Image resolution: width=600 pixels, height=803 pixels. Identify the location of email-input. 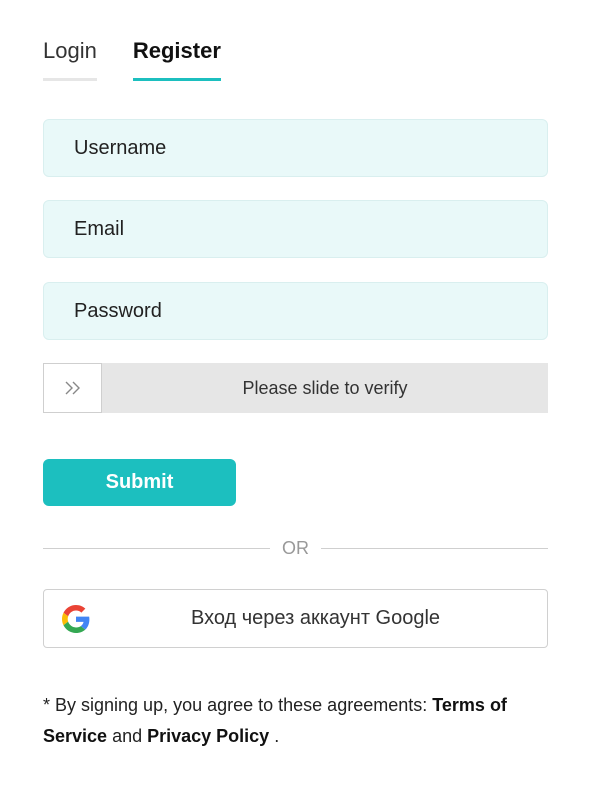
(295, 229).